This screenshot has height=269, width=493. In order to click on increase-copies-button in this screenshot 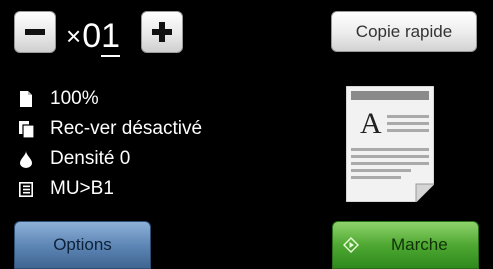, I will do `click(162, 32)`.